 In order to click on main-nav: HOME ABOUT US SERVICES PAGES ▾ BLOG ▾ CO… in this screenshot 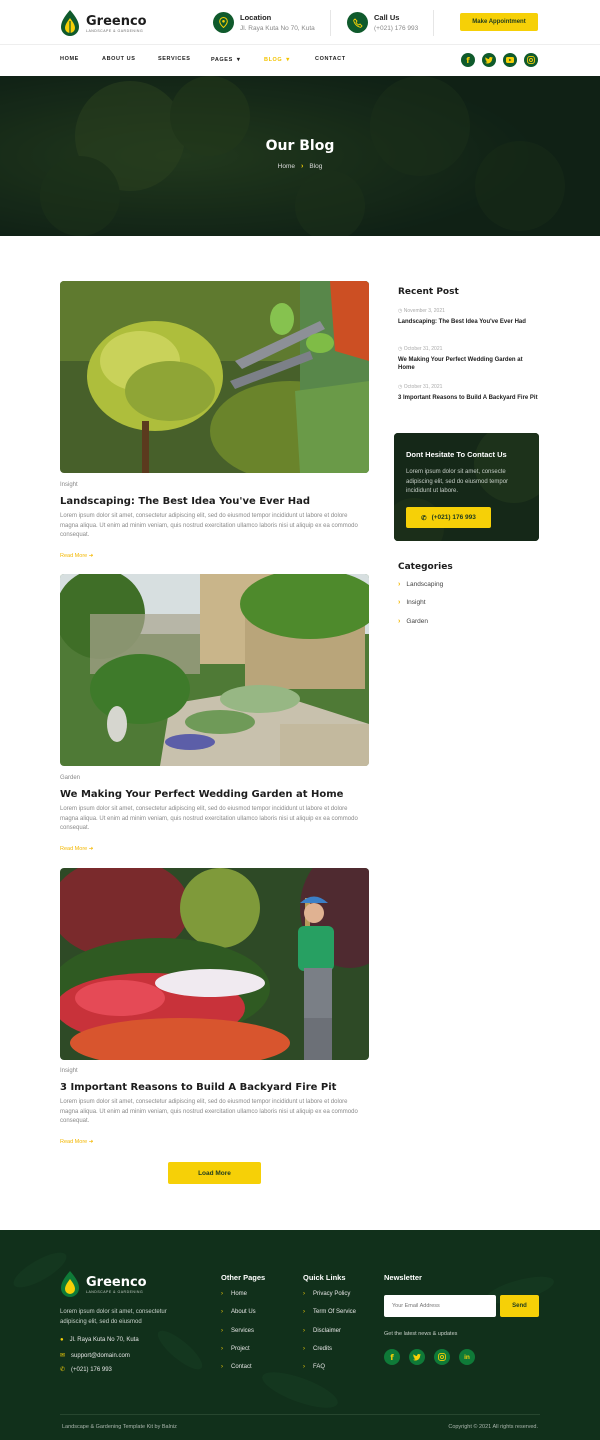, I will do `click(210, 61)`.